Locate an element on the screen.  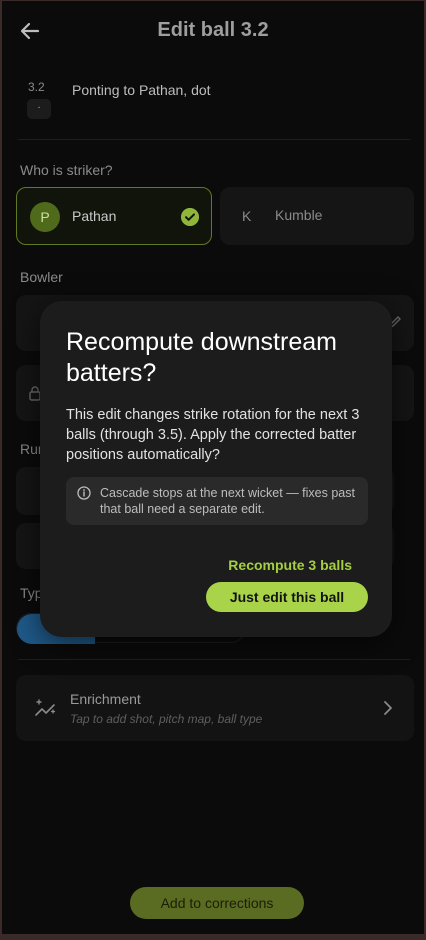
ball-outcome-marker: · is located at coordinates (39, 109).